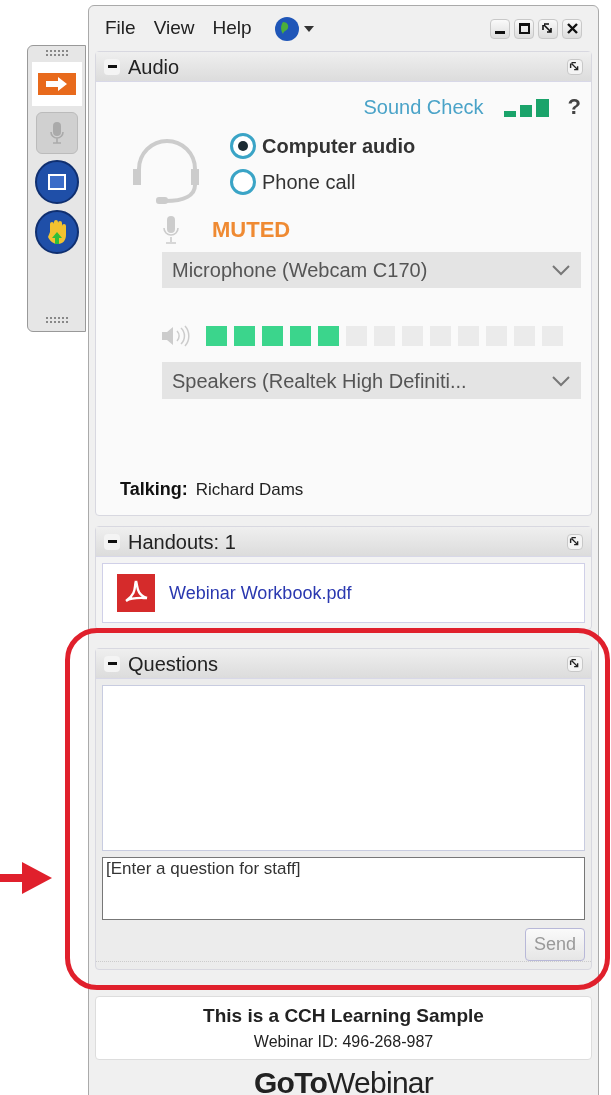 This screenshot has height=1095, width=611. Describe the element at coordinates (527, 106) in the screenshot. I see `signal-bars-icon` at that location.